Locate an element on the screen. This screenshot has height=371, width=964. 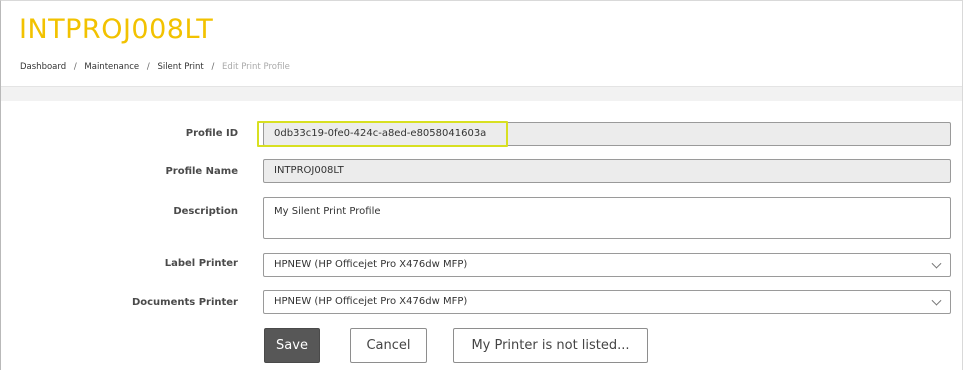
description-label: Description is located at coordinates (205, 211).